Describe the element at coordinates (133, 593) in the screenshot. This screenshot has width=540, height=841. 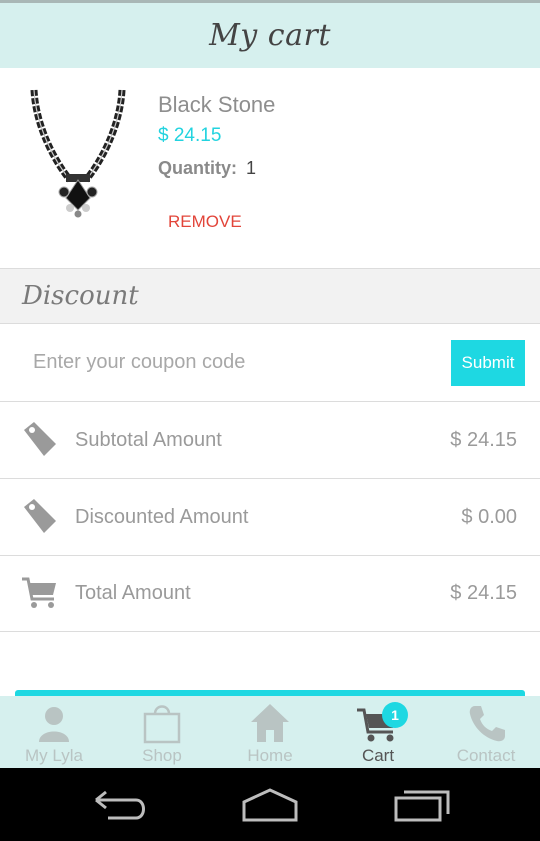
I see `total-label: Total Amount` at that location.